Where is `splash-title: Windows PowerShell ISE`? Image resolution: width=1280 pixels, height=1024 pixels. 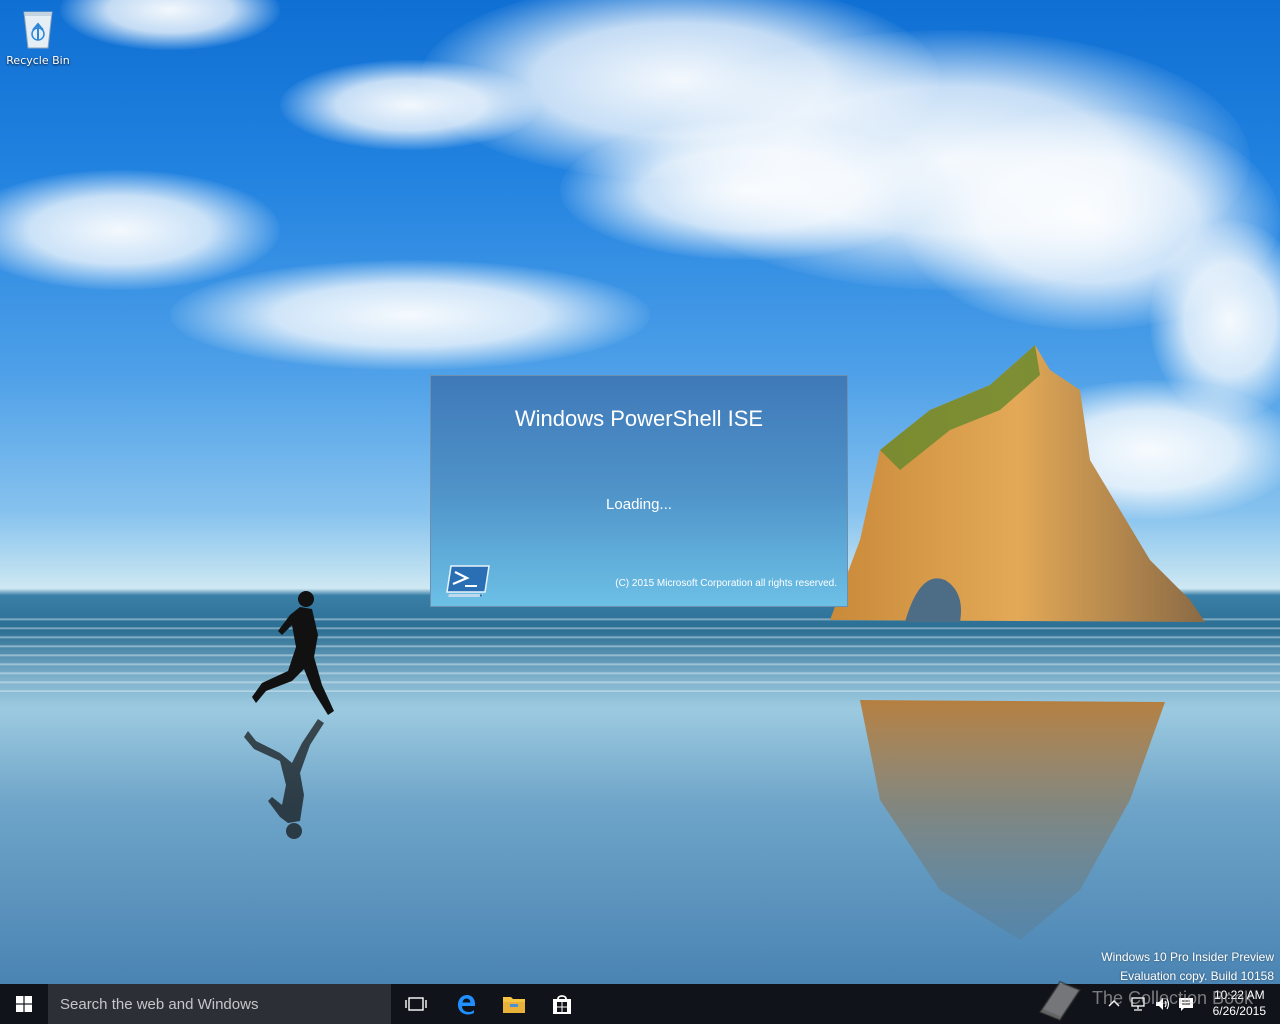
splash-title: Windows PowerShell ISE is located at coordinates (639, 418).